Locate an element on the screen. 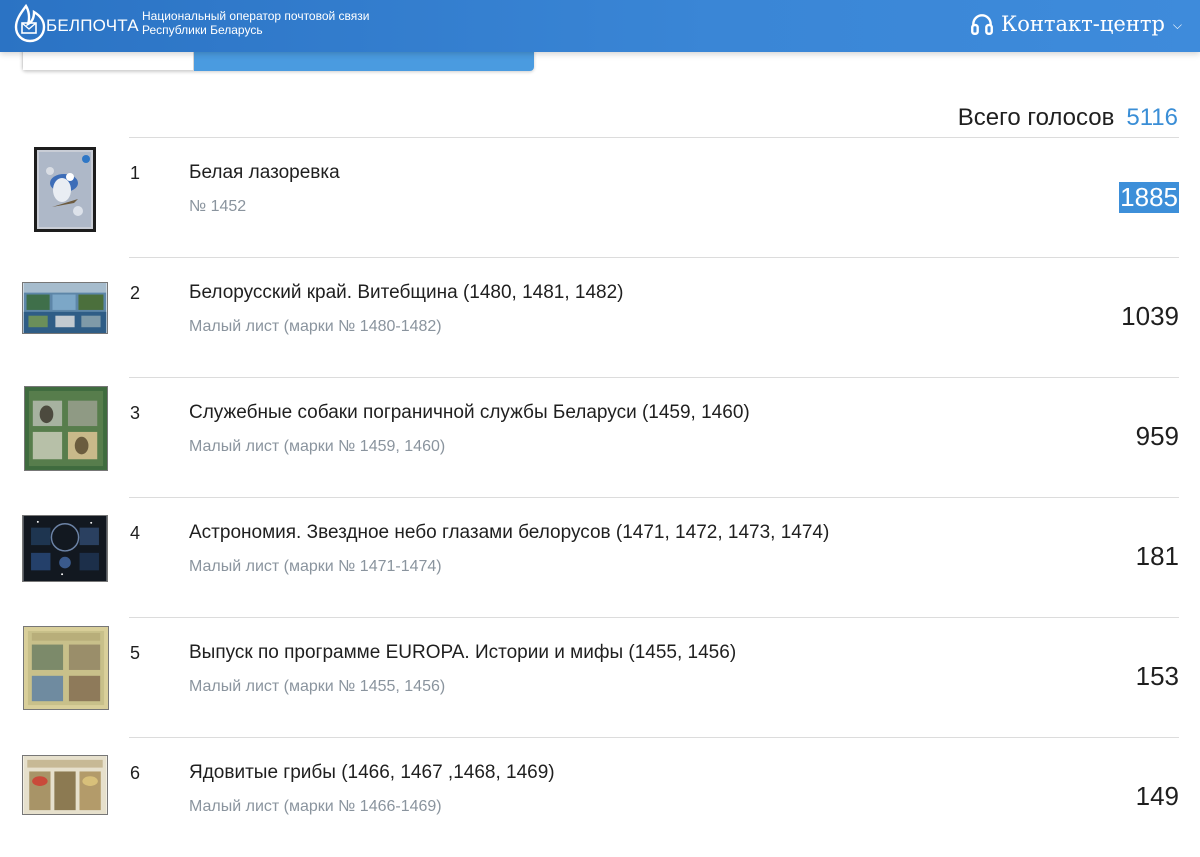  item-title: Ядовитые грибы (1466, 1467 ,1468, 1469) is located at coordinates (372, 773).